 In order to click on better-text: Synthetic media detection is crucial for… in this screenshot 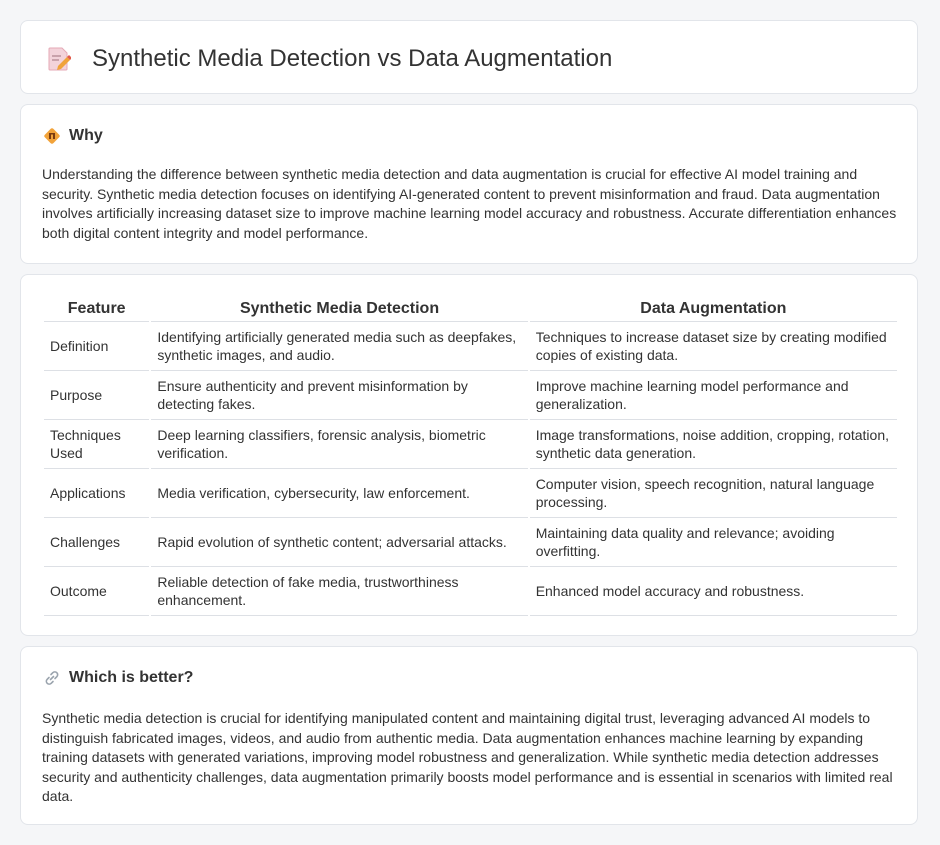, I will do `click(467, 757)`.